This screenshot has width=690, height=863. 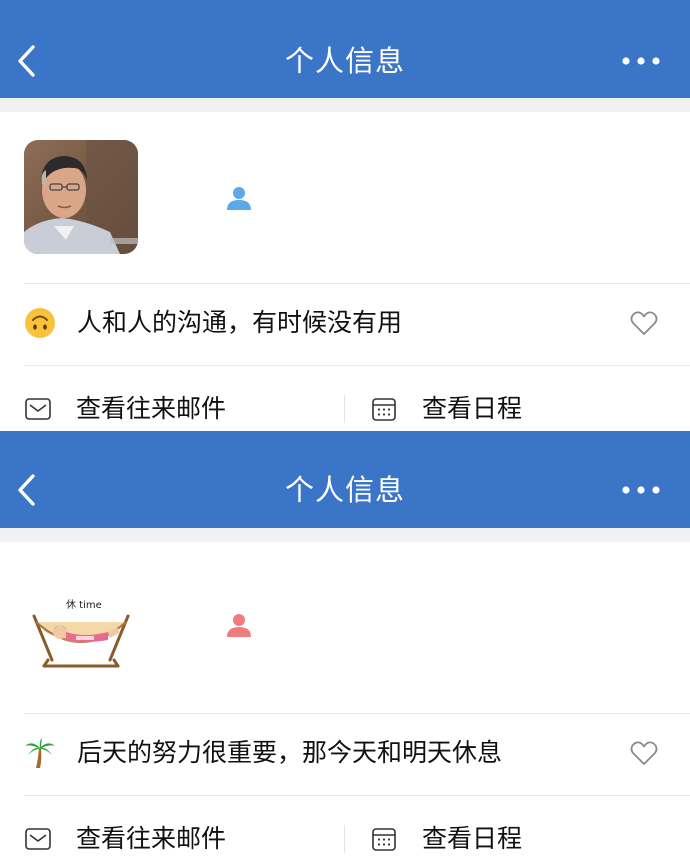 What do you see at coordinates (84, 605) in the screenshot?
I see `avatar-caption: 休 time` at bounding box center [84, 605].